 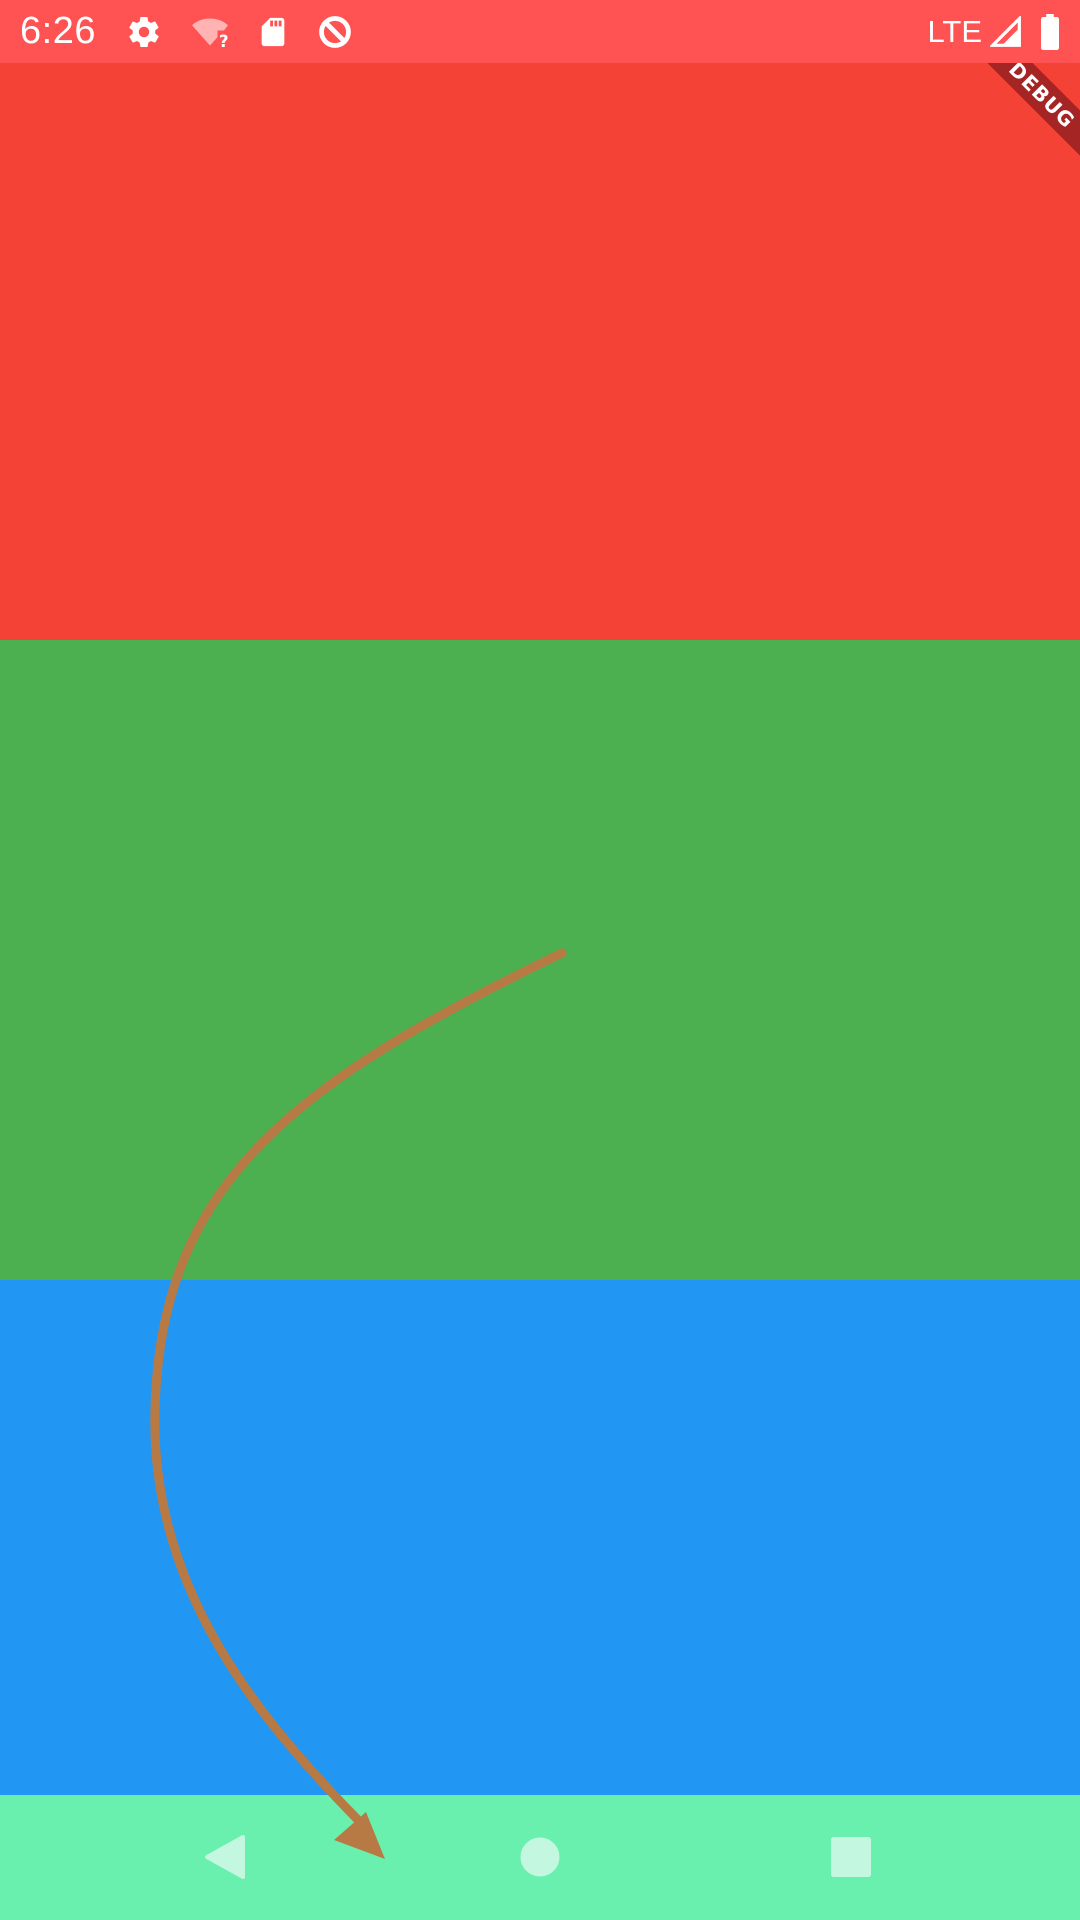 What do you see at coordinates (210, 32) in the screenshot?
I see `wifi-unknown-icon: ?` at bounding box center [210, 32].